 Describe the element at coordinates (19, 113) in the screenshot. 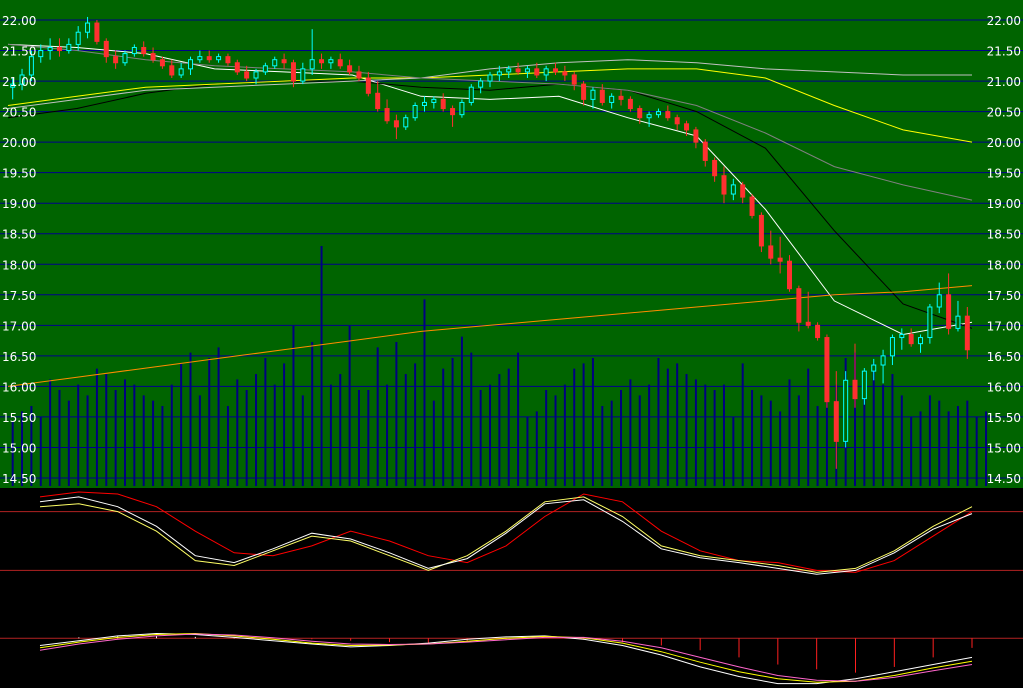

I see `y-tick-label-left: 20.50` at that location.